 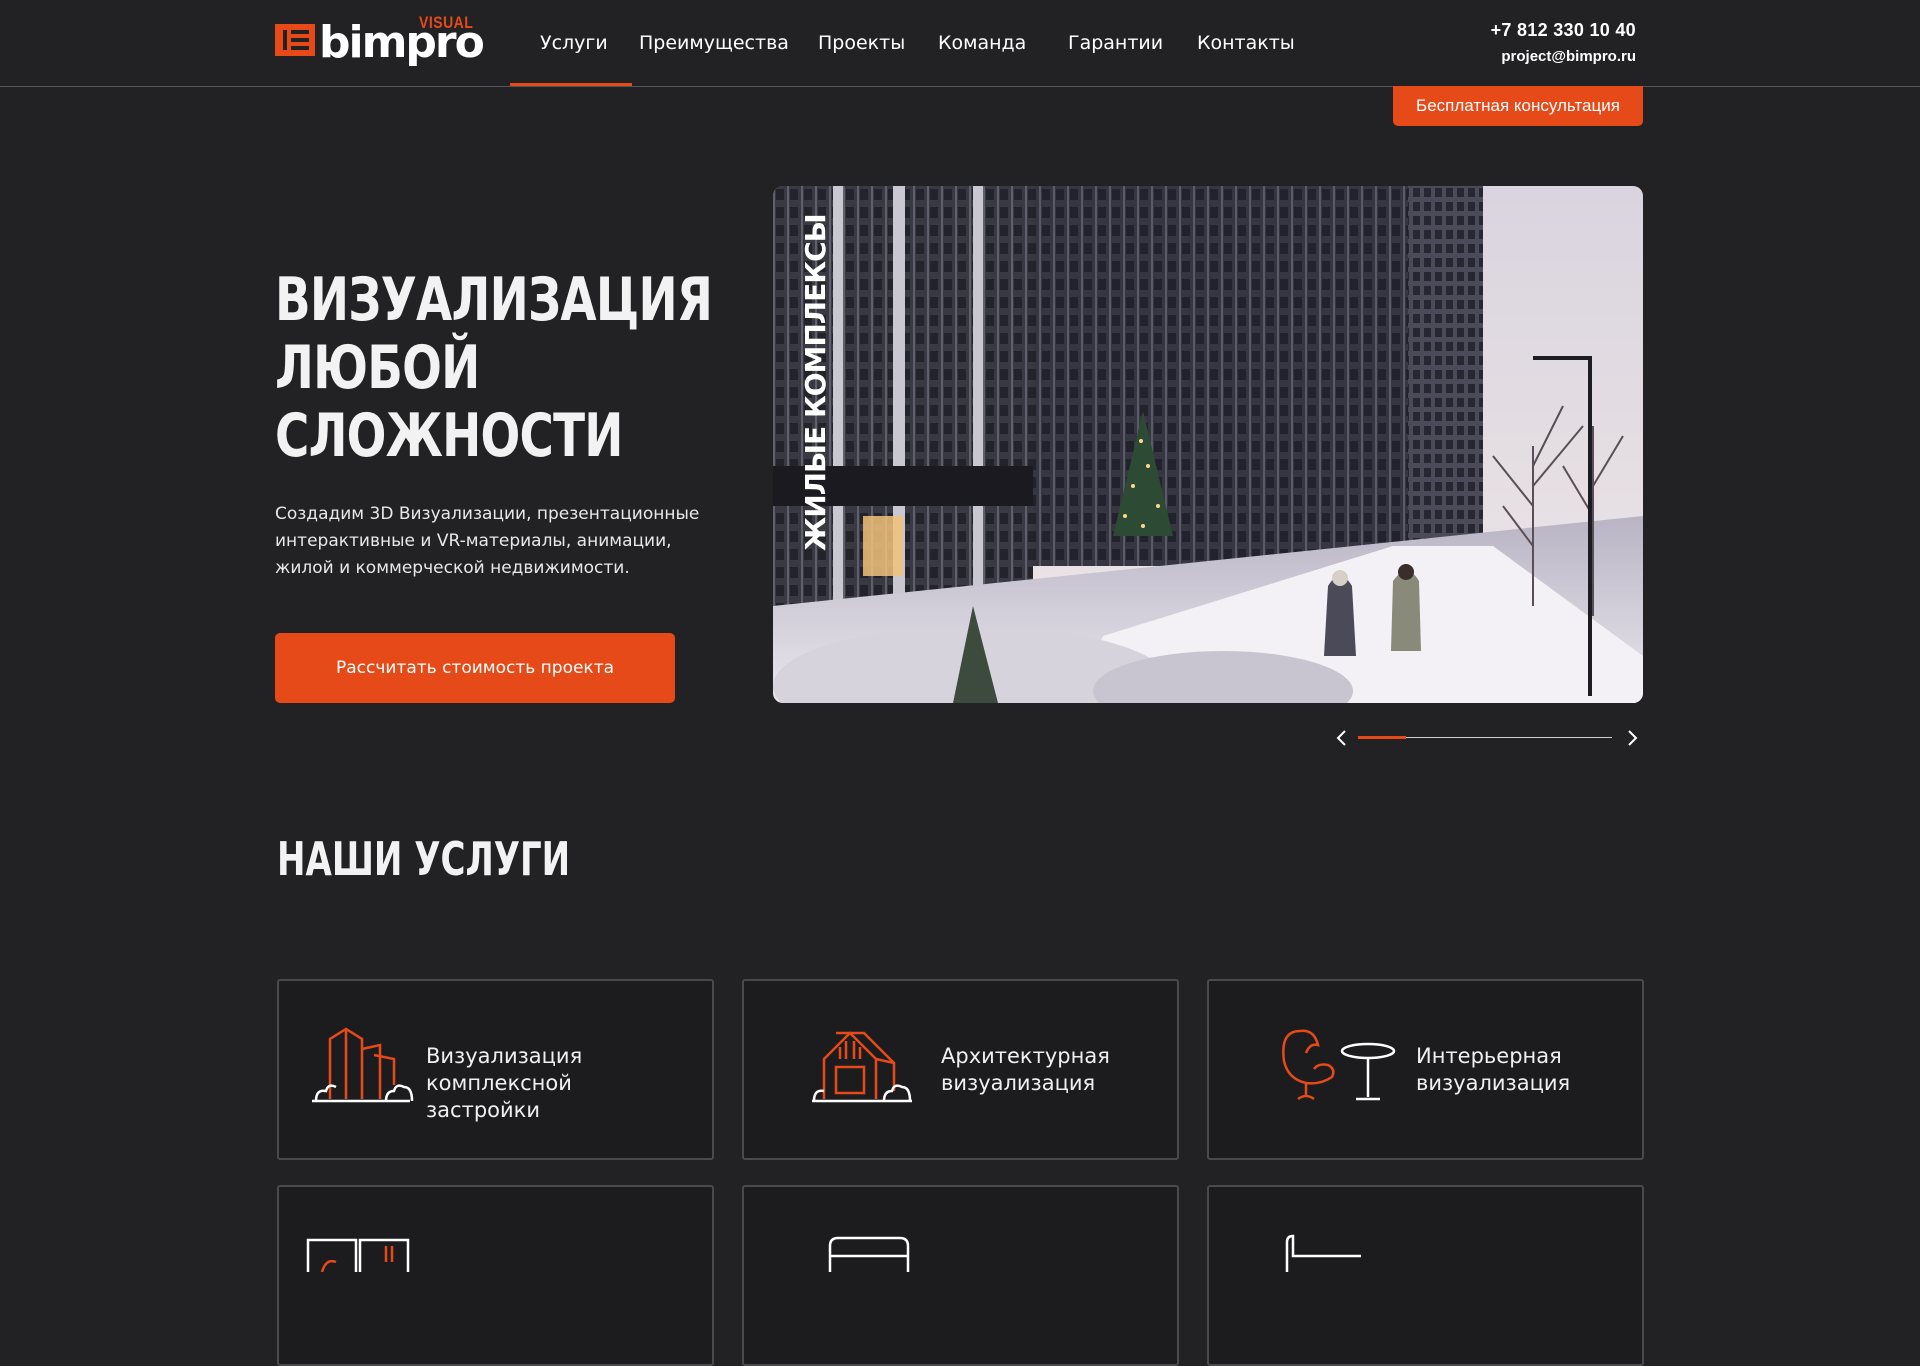 I want to click on phone-link: +7 812 330 10 40, so click(x=1563, y=30).